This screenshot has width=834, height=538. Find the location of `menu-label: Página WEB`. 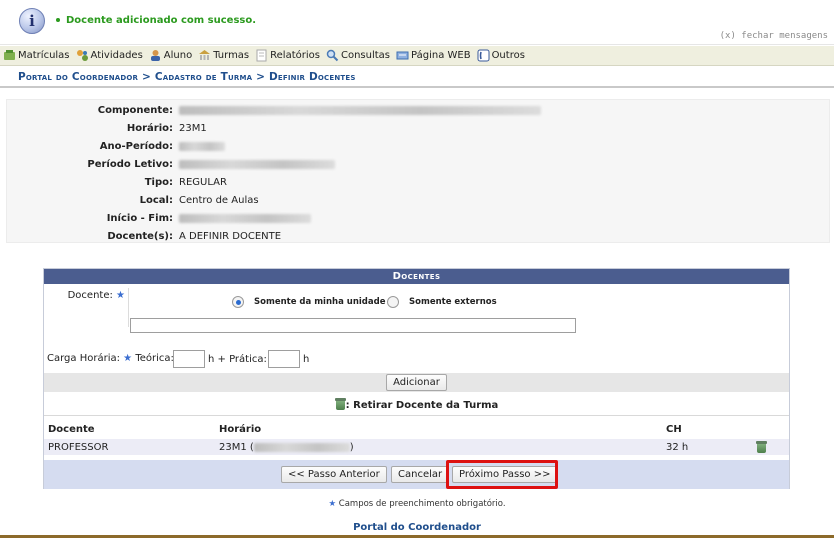

menu-label: Página WEB is located at coordinates (441, 55).